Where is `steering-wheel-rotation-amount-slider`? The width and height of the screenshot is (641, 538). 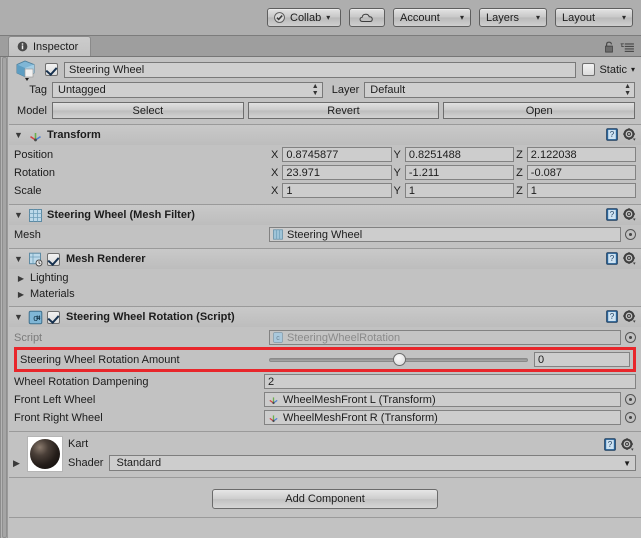 steering-wheel-rotation-amount-slider is located at coordinates (398, 359).